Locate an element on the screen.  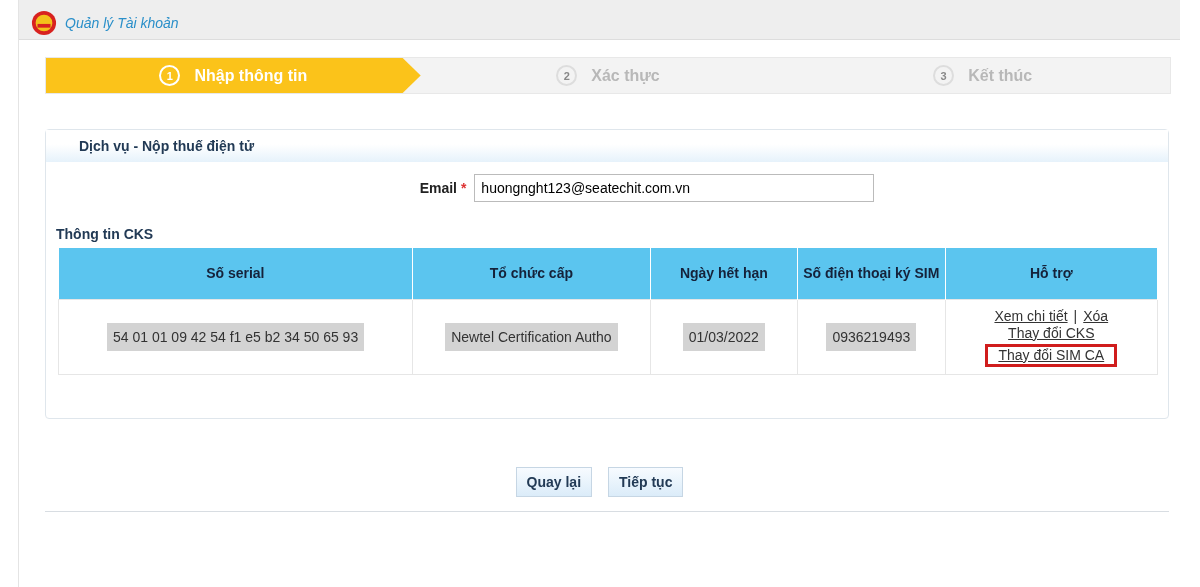
column-header: Hỗ trợ is located at coordinates (1051, 274).